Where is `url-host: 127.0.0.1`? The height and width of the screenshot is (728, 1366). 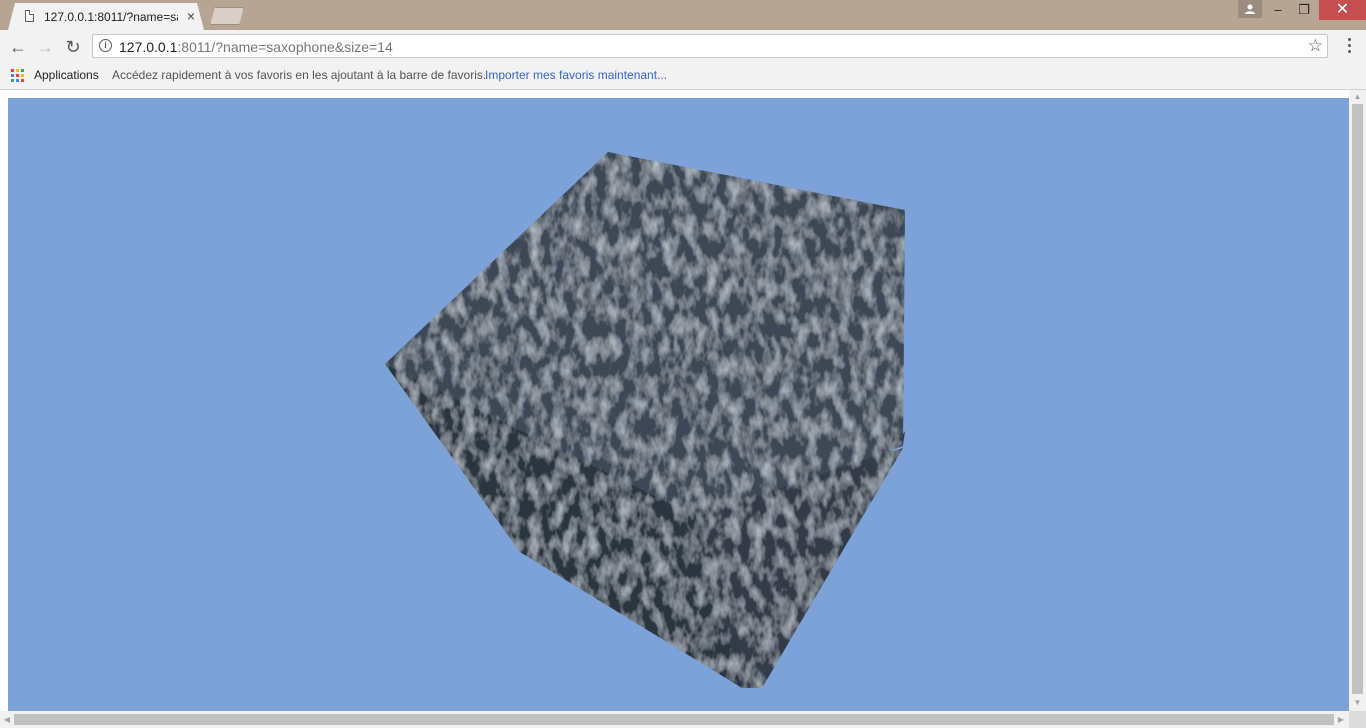 url-host: 127.0.0.1 is located at coordinates (148, 47).